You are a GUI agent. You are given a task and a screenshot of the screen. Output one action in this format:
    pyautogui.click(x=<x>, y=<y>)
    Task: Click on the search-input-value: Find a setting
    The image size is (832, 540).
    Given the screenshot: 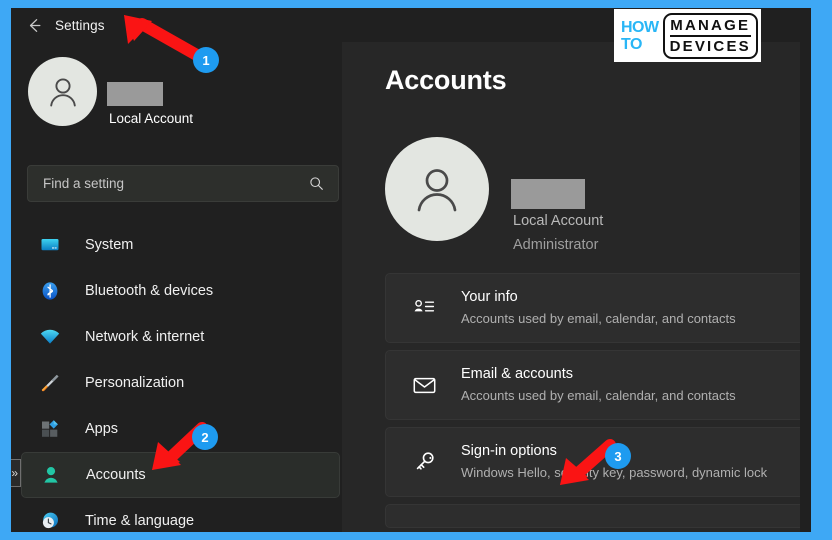 What is the action you would take?
    pyautogui.click(x=84, y=183)
    